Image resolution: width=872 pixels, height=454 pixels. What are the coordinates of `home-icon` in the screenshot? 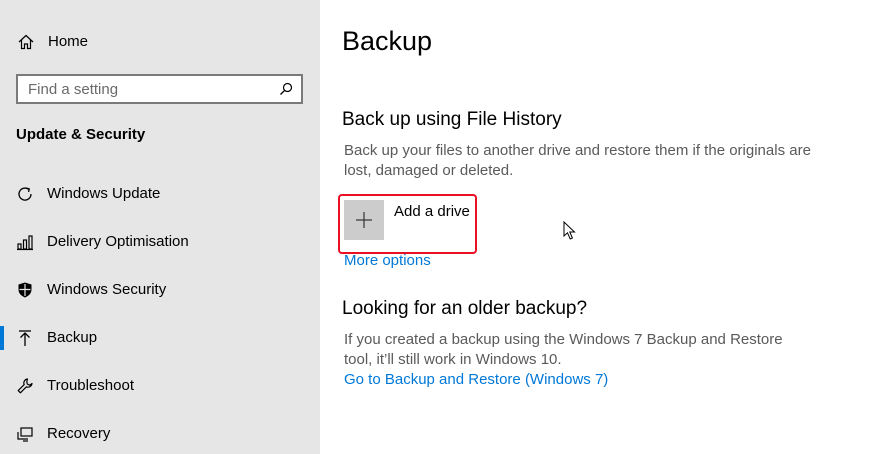 It's located at (26, 42).